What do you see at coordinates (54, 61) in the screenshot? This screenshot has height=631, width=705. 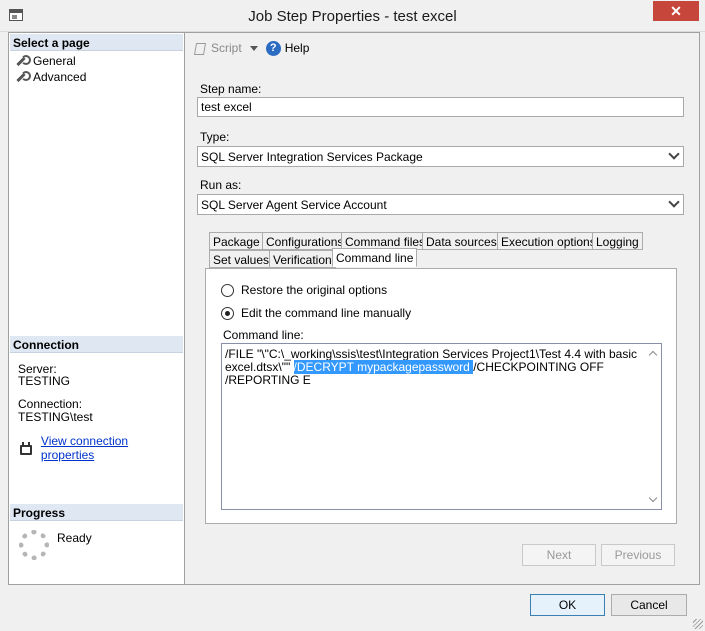 I see `page-item-label: General` at bounding box center [54, 61].